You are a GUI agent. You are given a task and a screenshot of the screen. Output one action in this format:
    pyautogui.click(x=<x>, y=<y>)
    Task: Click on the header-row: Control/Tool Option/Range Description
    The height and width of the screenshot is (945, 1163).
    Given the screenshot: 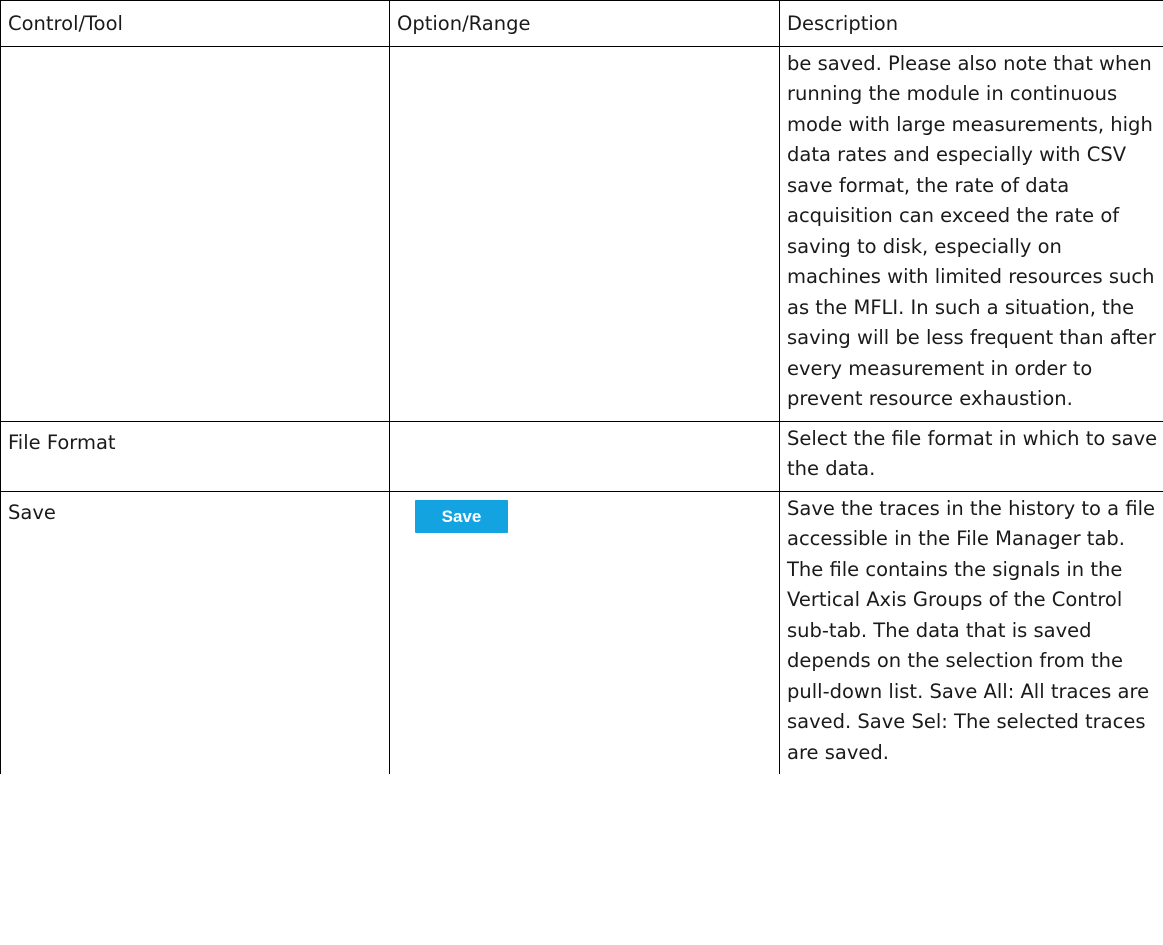 What is the action you would take?
    pyautogui.click(x=581, y=23)
    